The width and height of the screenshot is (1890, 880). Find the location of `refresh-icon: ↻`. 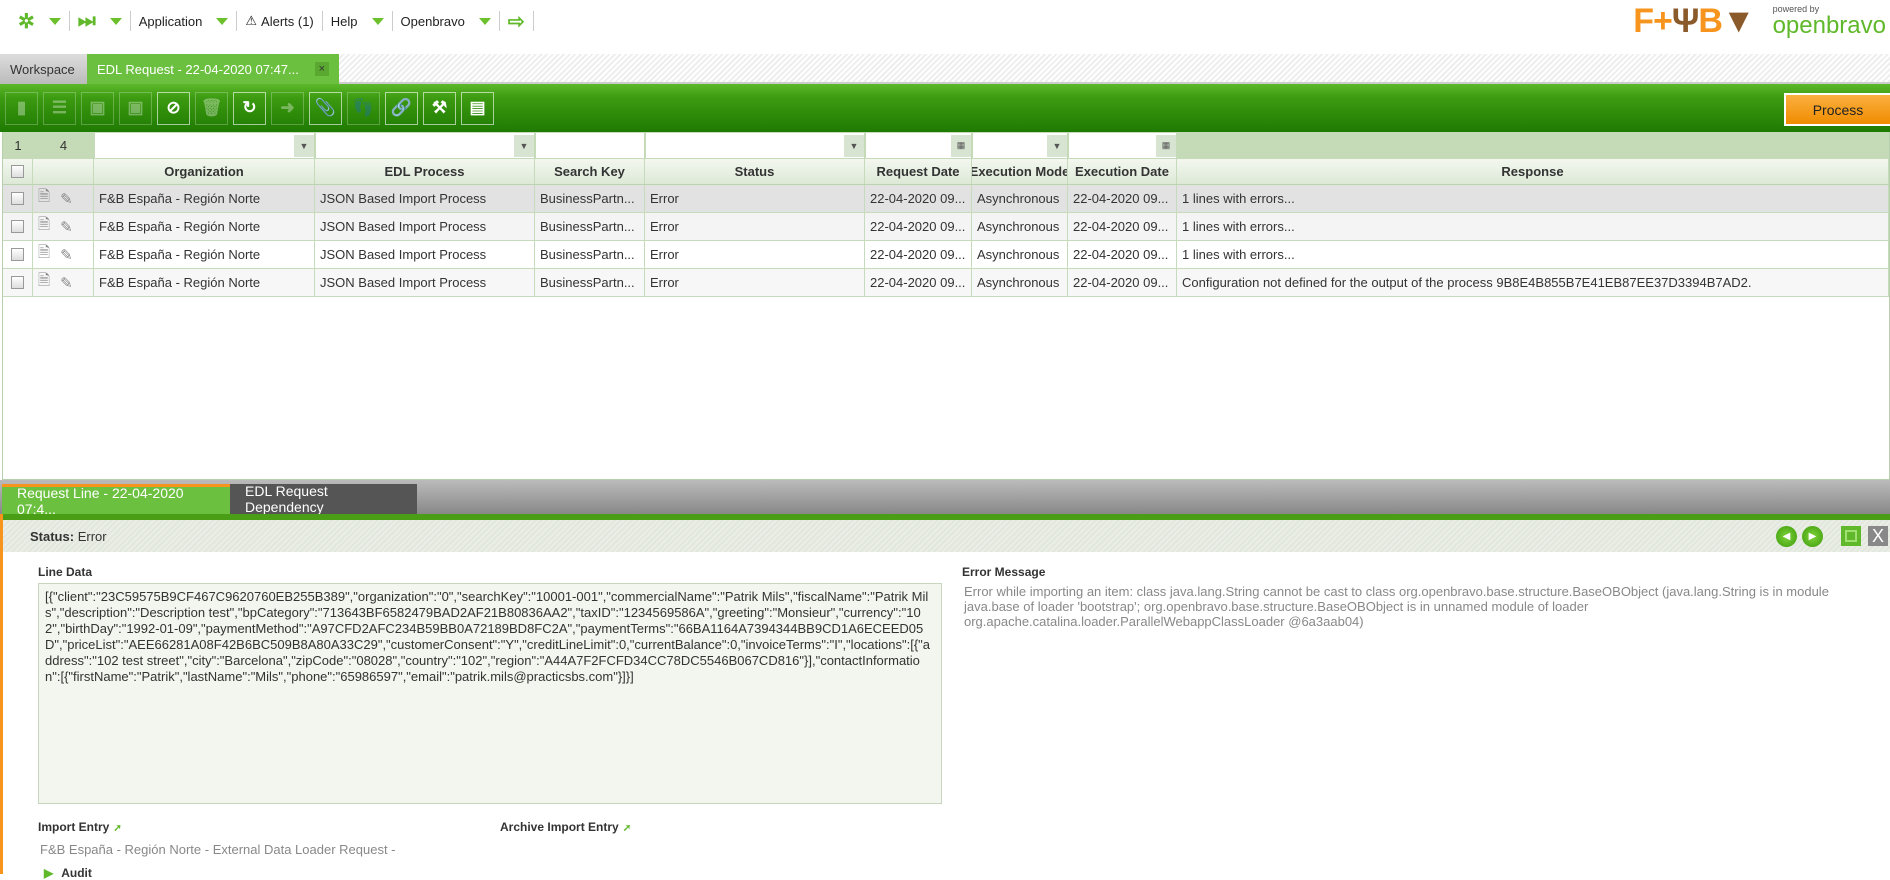

refresh-icon: ↻ is located at coordinates (249, 107).